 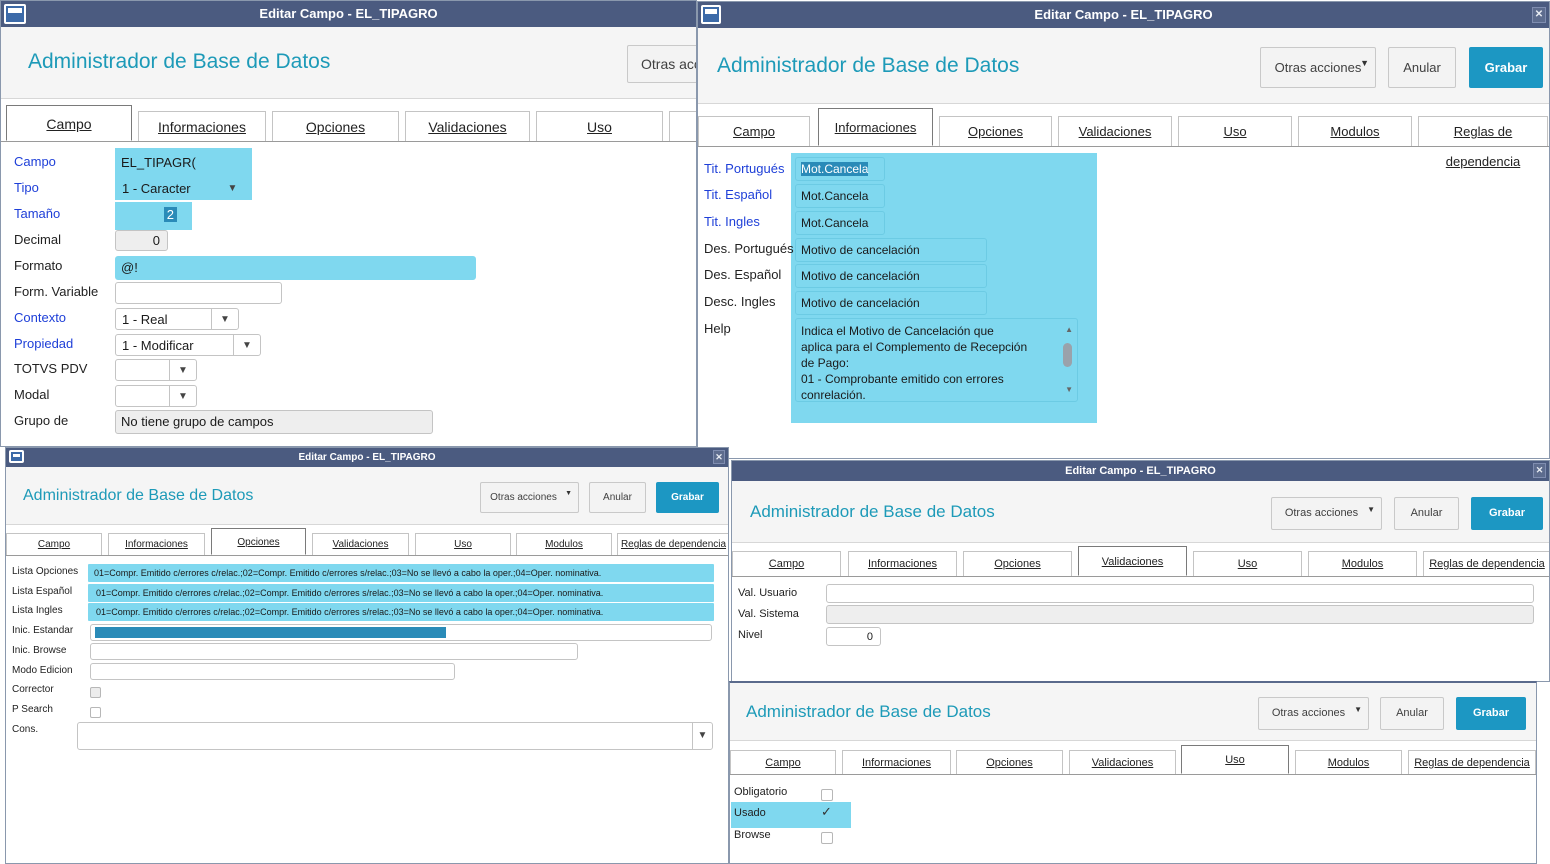 I want to click on tit-pt-input: Mot.Cancela, so click(x=840, y=169).